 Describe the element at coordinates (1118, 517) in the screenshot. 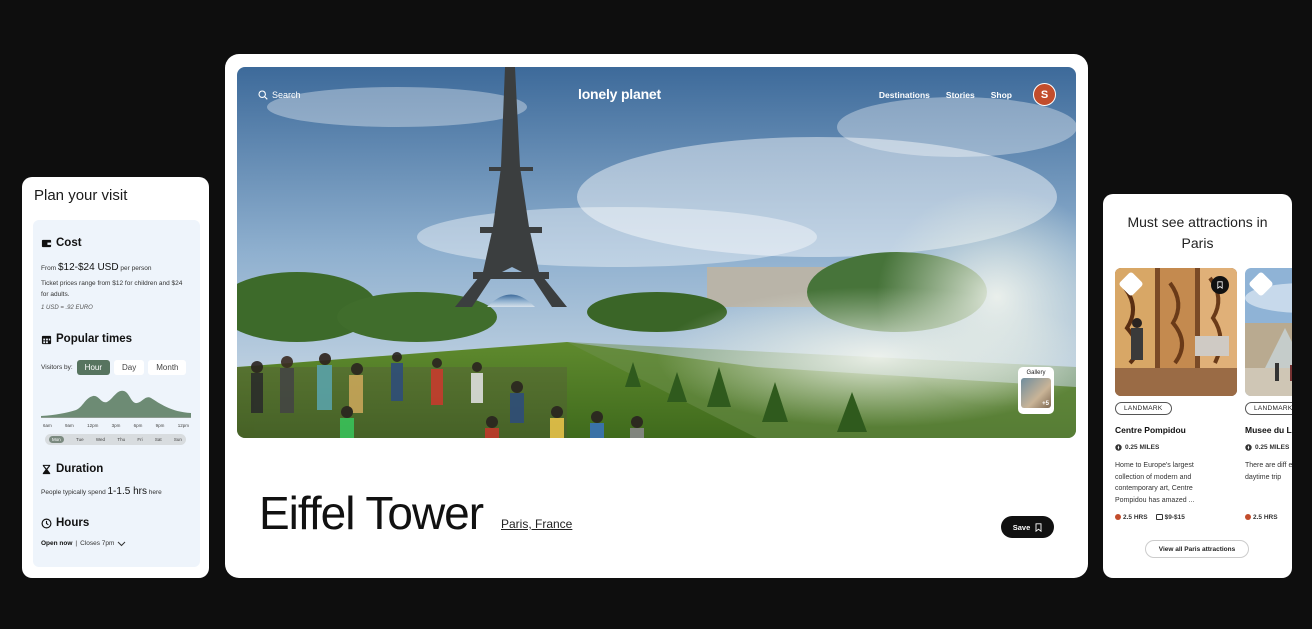

I see `time-icon` at that location.